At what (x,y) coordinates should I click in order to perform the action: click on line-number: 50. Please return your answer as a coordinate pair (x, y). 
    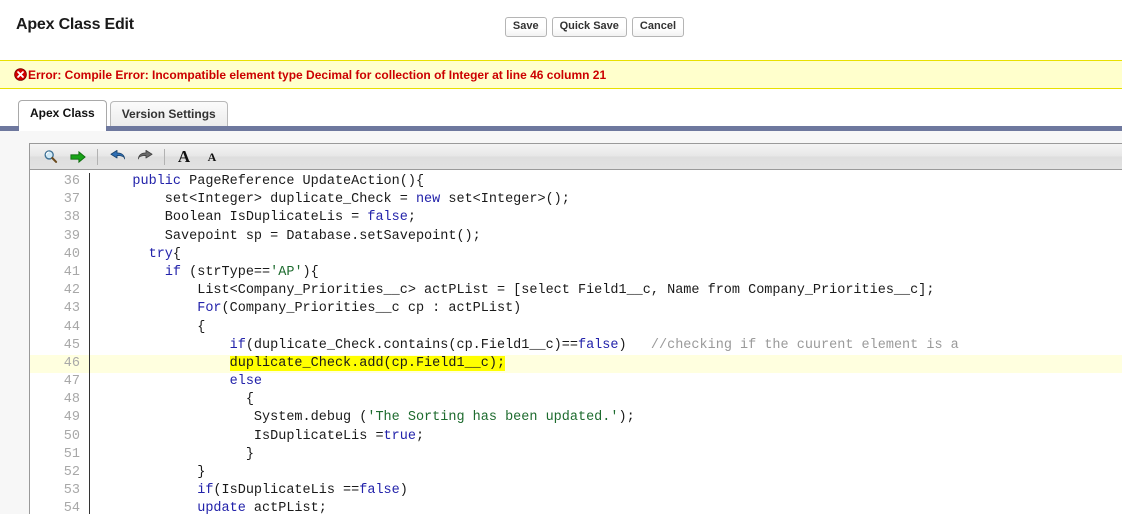
    Looking at the image, I should click on (60, 436).